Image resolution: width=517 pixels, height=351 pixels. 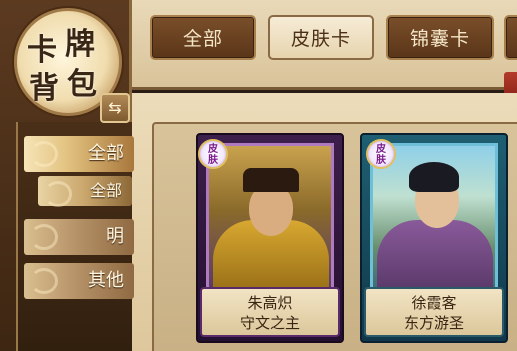 What do you see at coordinates (440, 37) in the screenshot?
I see `tab-strategy-card: 锦囊卡` at bounding box center [440, 37].